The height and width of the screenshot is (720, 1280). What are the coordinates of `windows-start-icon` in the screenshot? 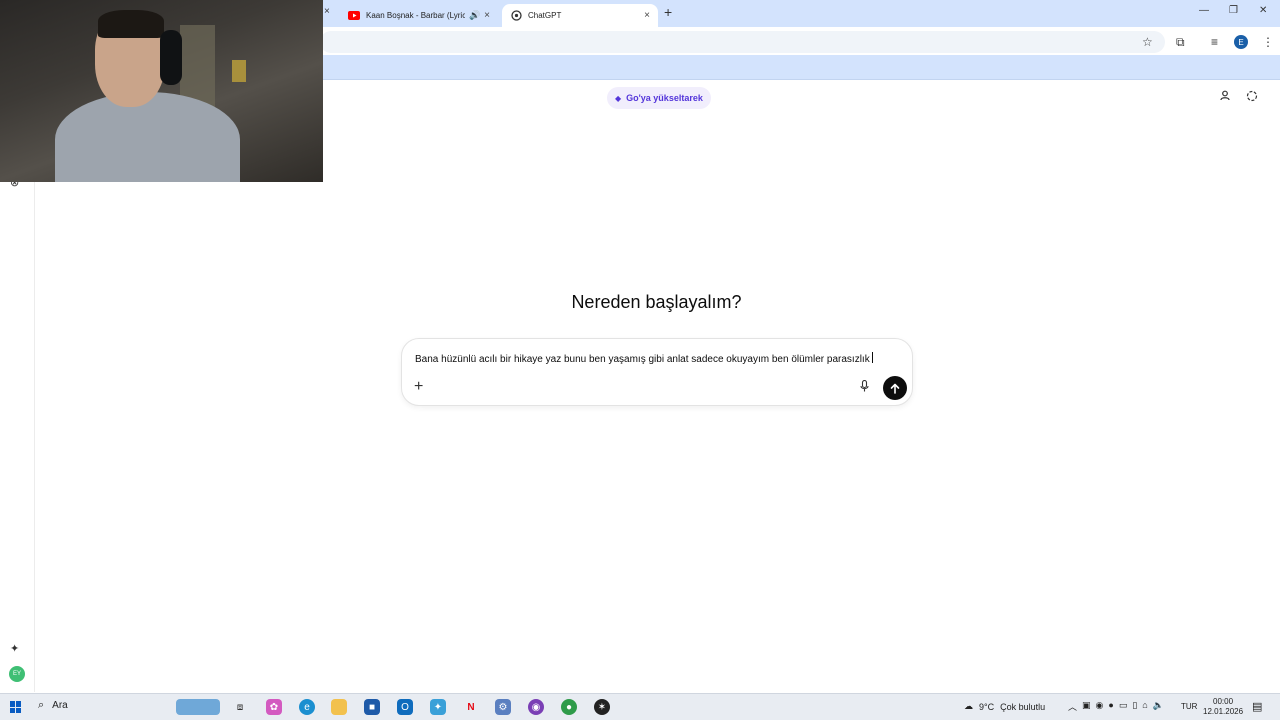 It's located at (16, 707).